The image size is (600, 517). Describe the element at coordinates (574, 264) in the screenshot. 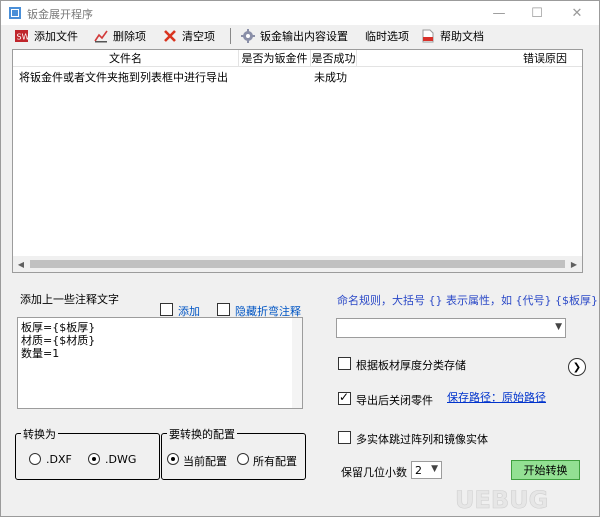

I see `scroll-right-icon: ▶` at that location.